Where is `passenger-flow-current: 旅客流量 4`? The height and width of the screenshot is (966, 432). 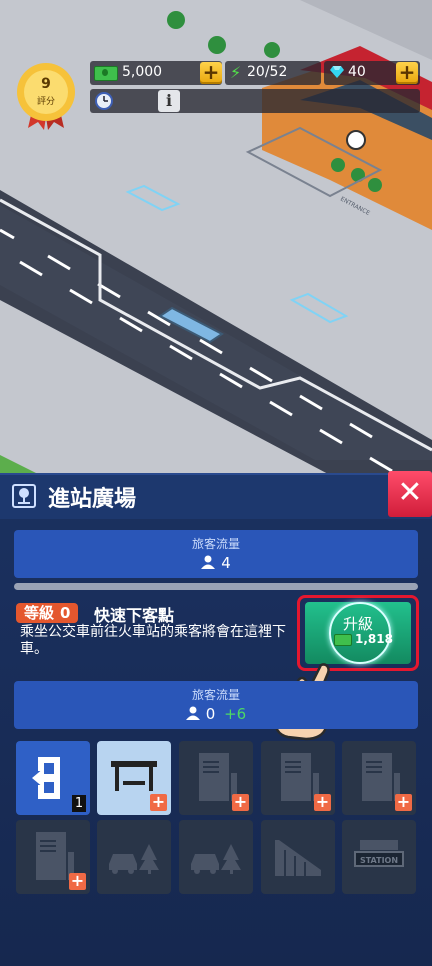 passenger-flow-current: 旅客流量 4 is located at coordinates (216, 554).